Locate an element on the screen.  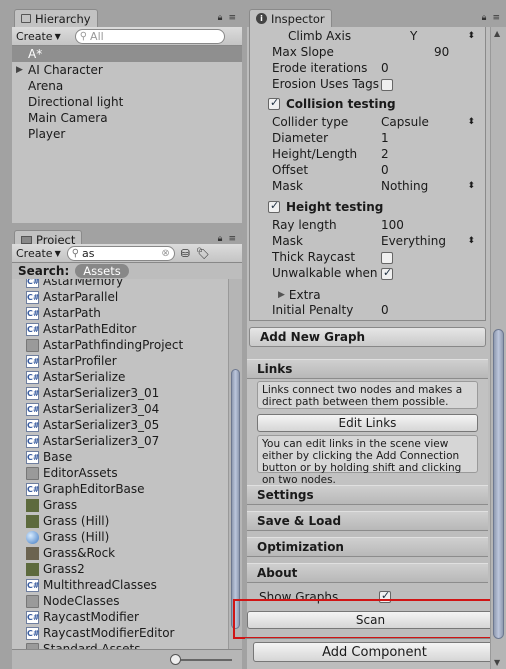
project-item: C# AstarProfiler is located at coordinates (120, 361).